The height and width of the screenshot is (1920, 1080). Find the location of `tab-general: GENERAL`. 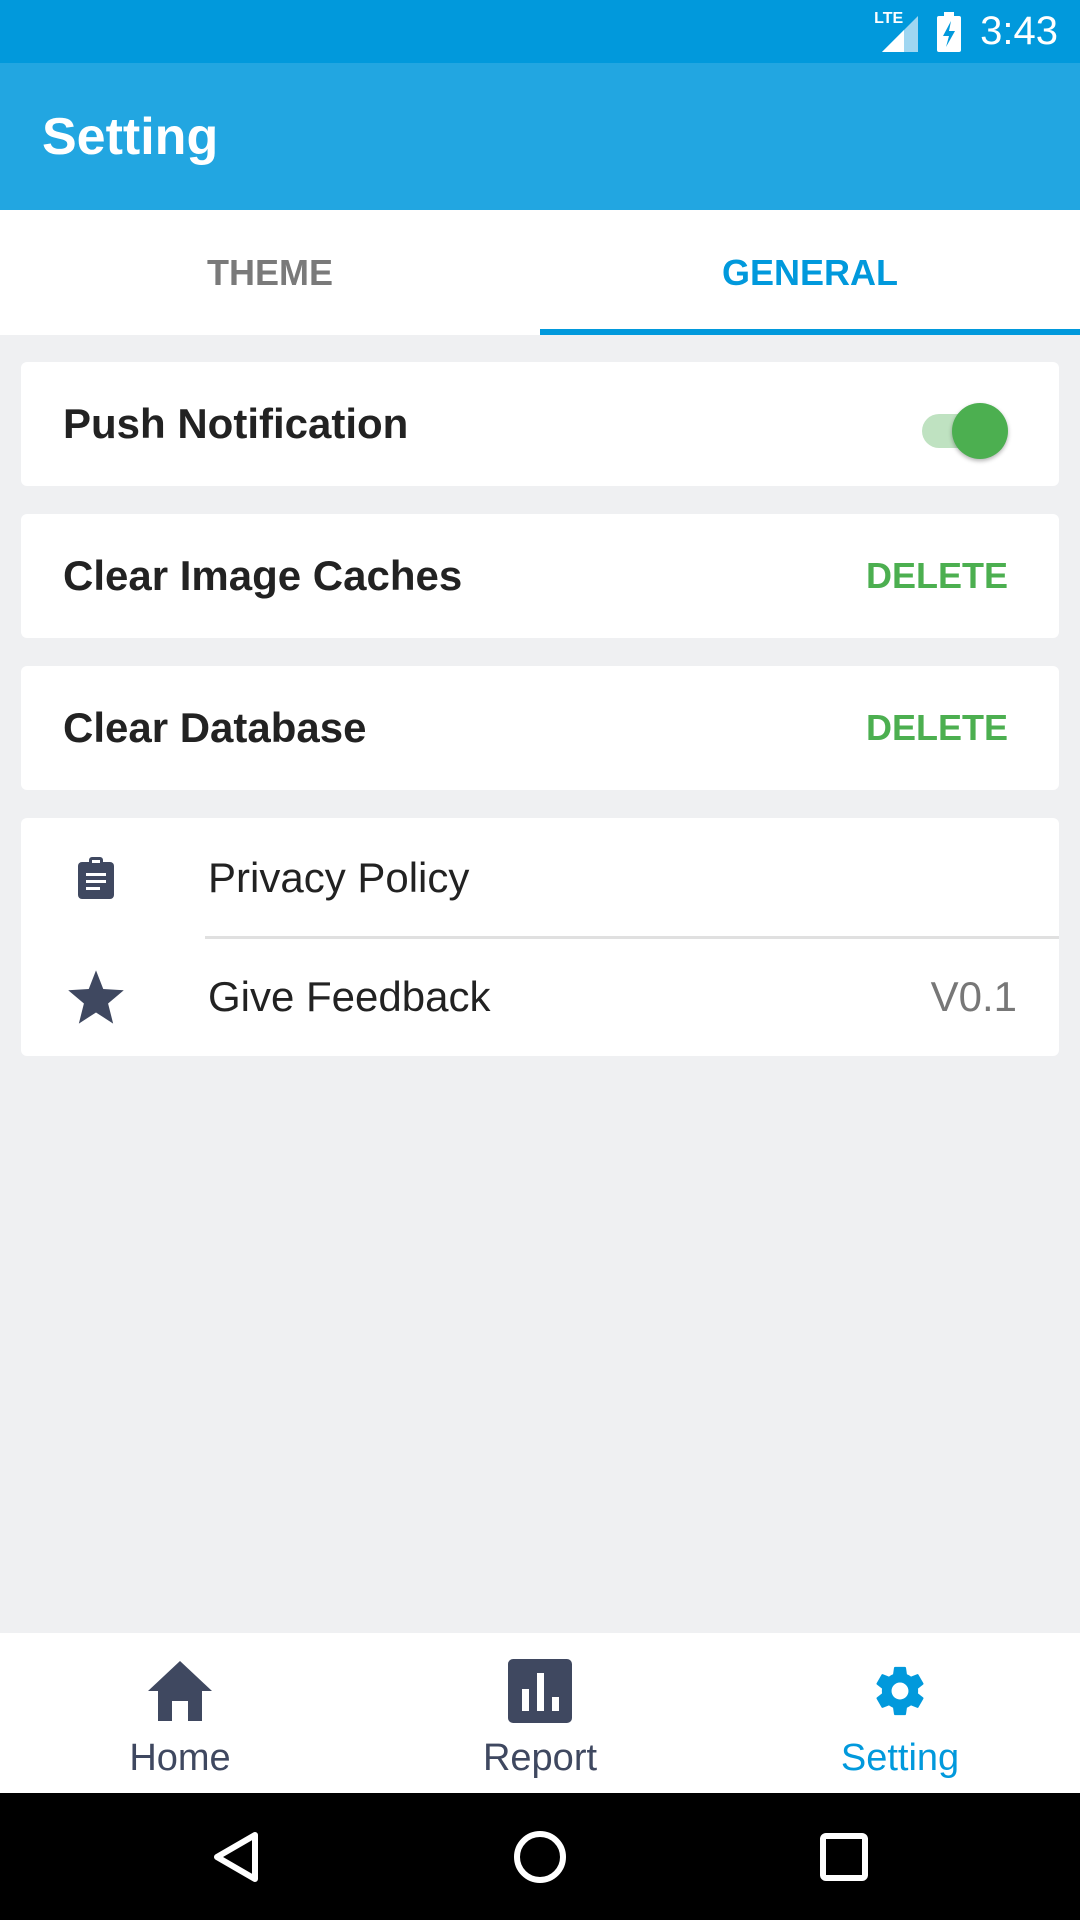

tab-general: GENERAL is located at coordinates (810, 272).